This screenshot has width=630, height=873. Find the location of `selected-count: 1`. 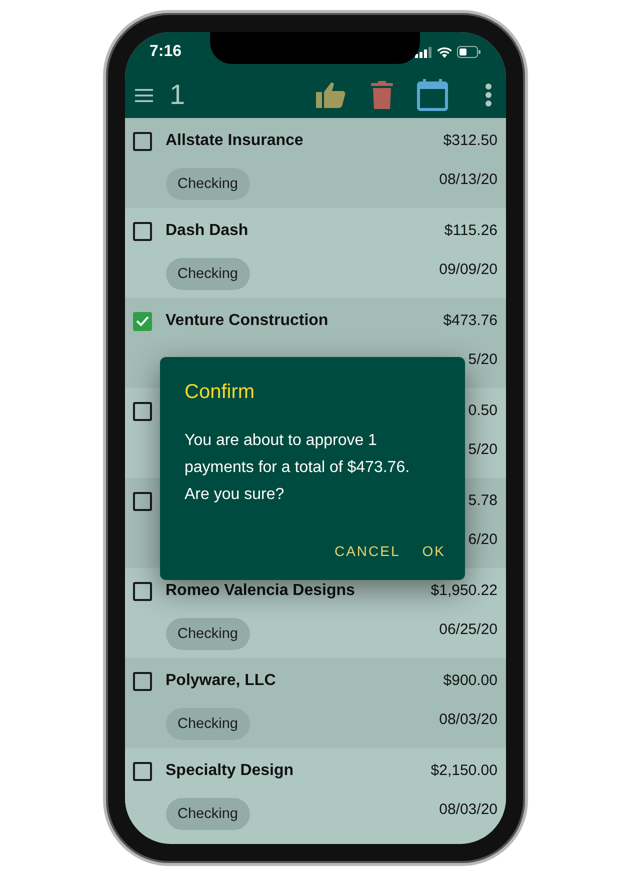

selected-count: 1 is located at coordinates (178, 95).